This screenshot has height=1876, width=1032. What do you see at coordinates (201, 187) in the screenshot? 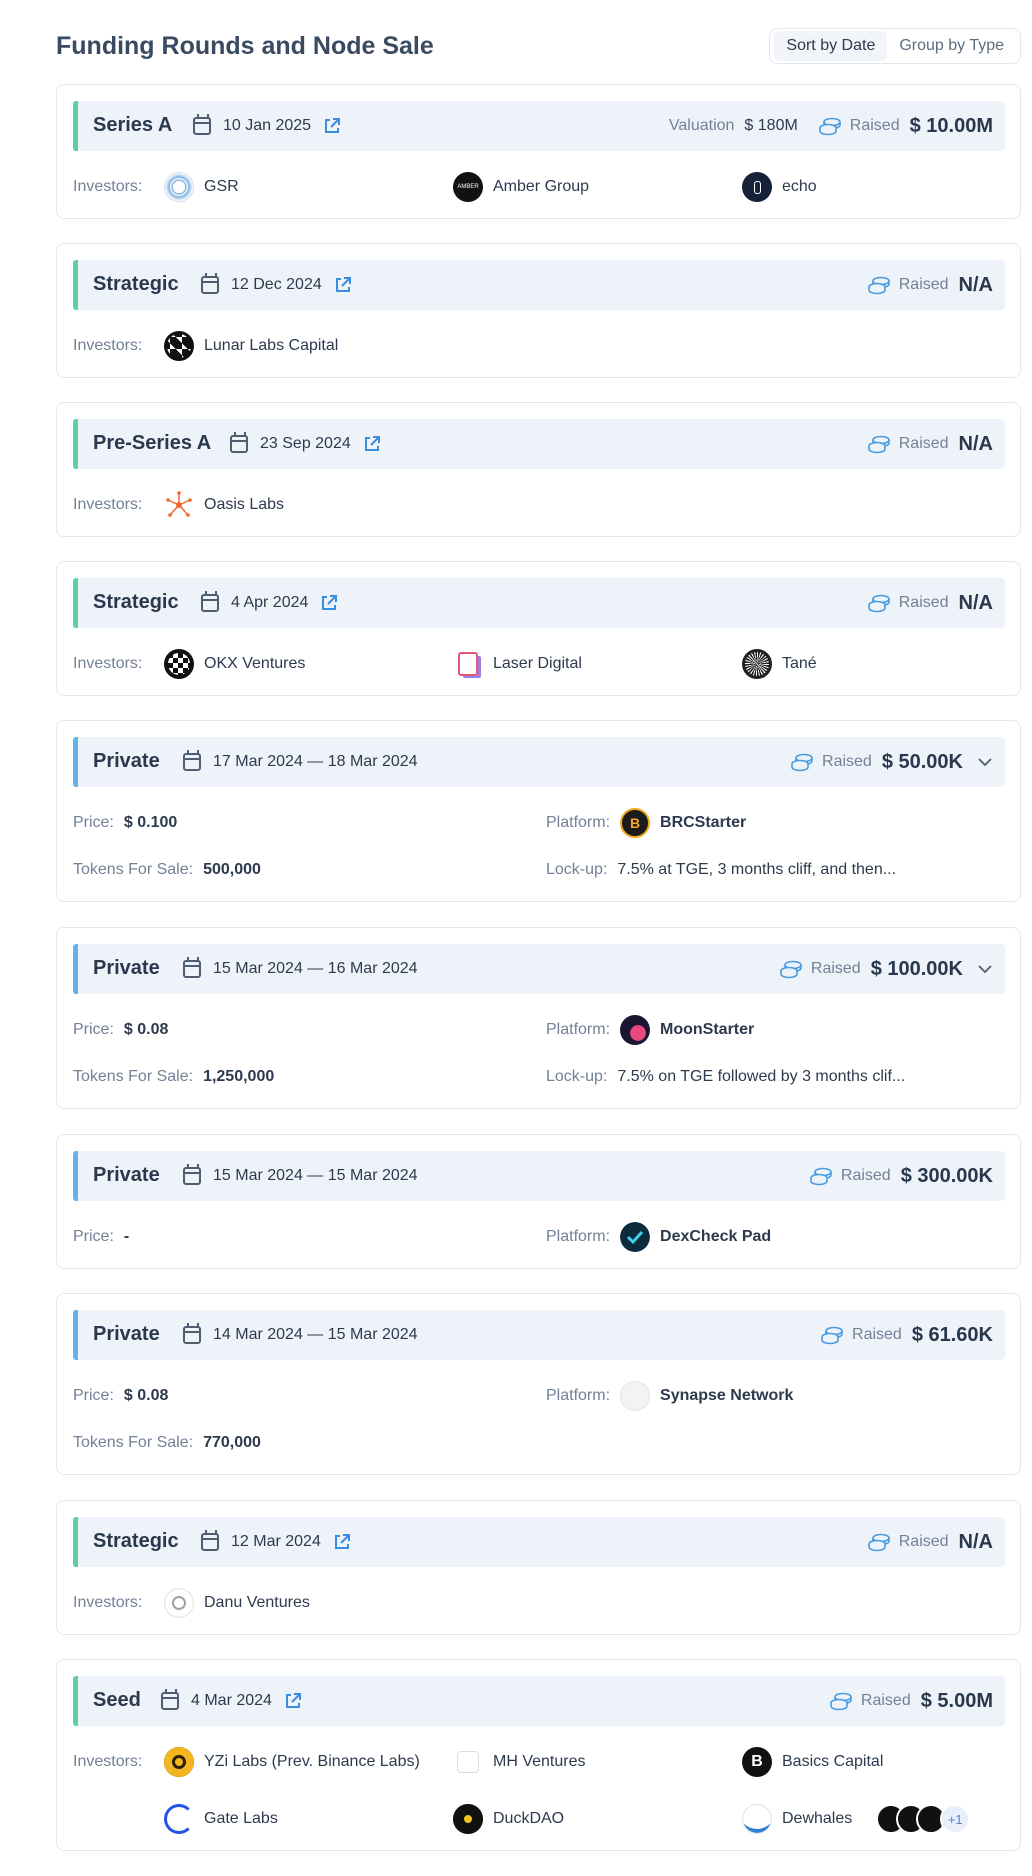
I see `investor-item: GSR` at bounding box center [201, 187].